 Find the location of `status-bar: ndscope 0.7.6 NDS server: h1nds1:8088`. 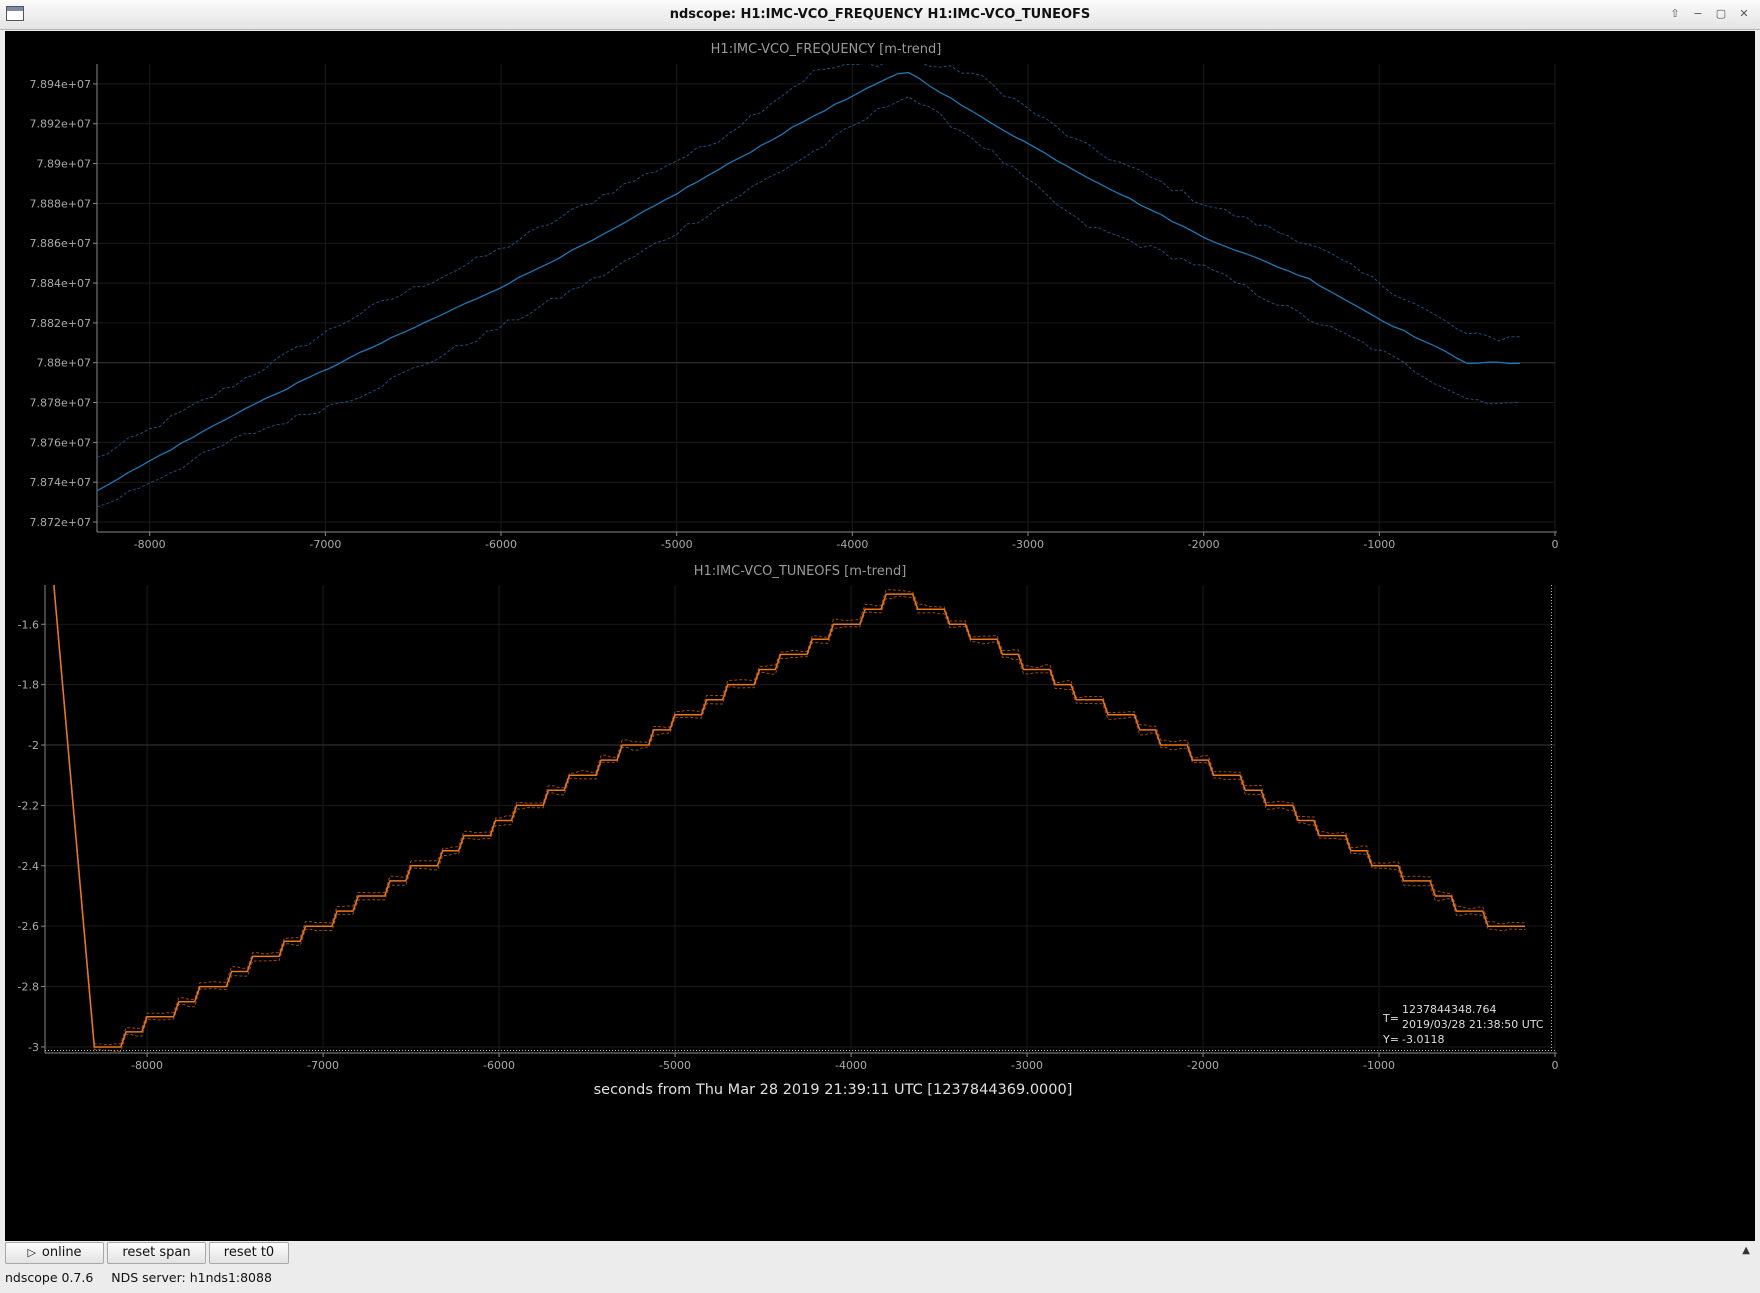

status-bar: ndscope 0.7.6 NDS server: h1nds1:8088 is located at coordinates (145, 1277).